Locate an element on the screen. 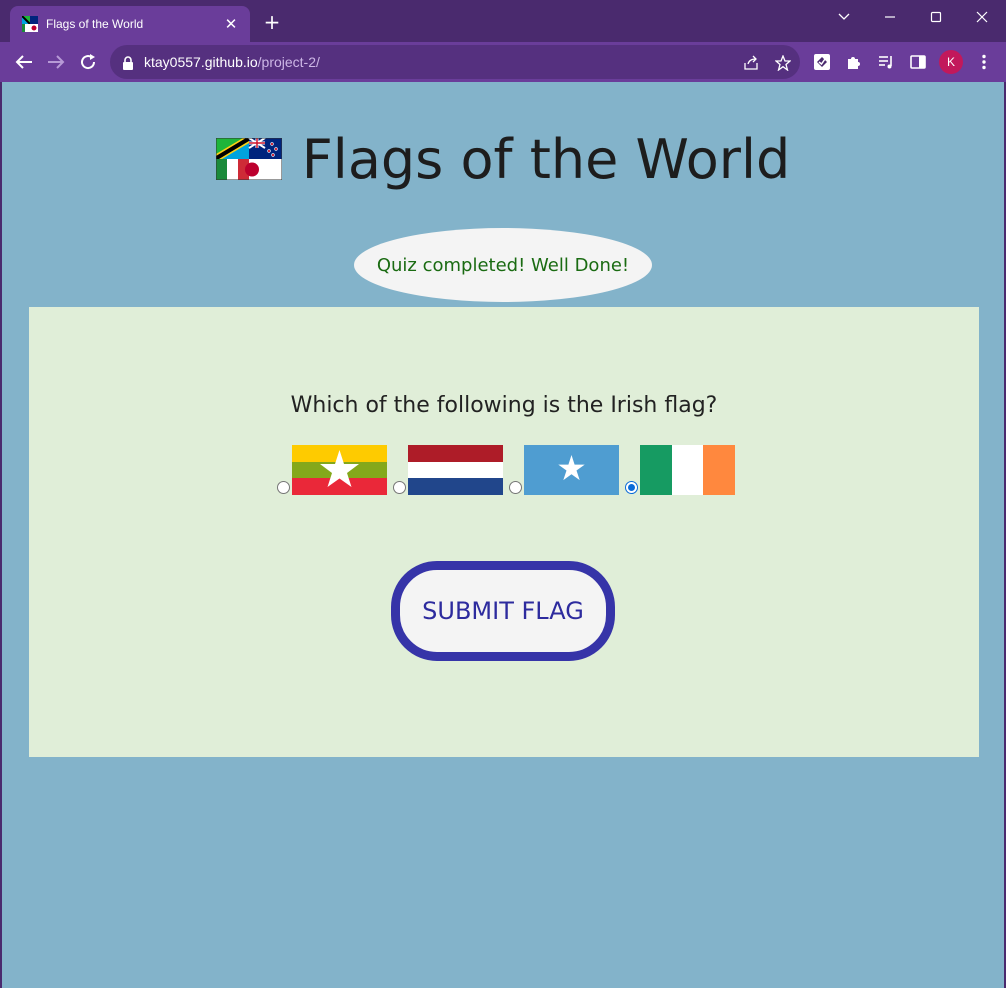 This screenshot has height=988, width=1006. forward-arrow-icon is located at coordinates (56, 62).